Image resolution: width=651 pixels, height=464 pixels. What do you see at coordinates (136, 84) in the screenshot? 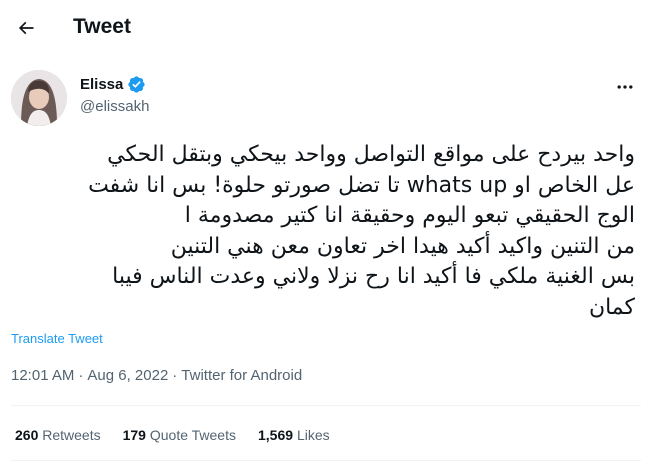
I see `verified-badge-icon` at bounding box center [136, 84].